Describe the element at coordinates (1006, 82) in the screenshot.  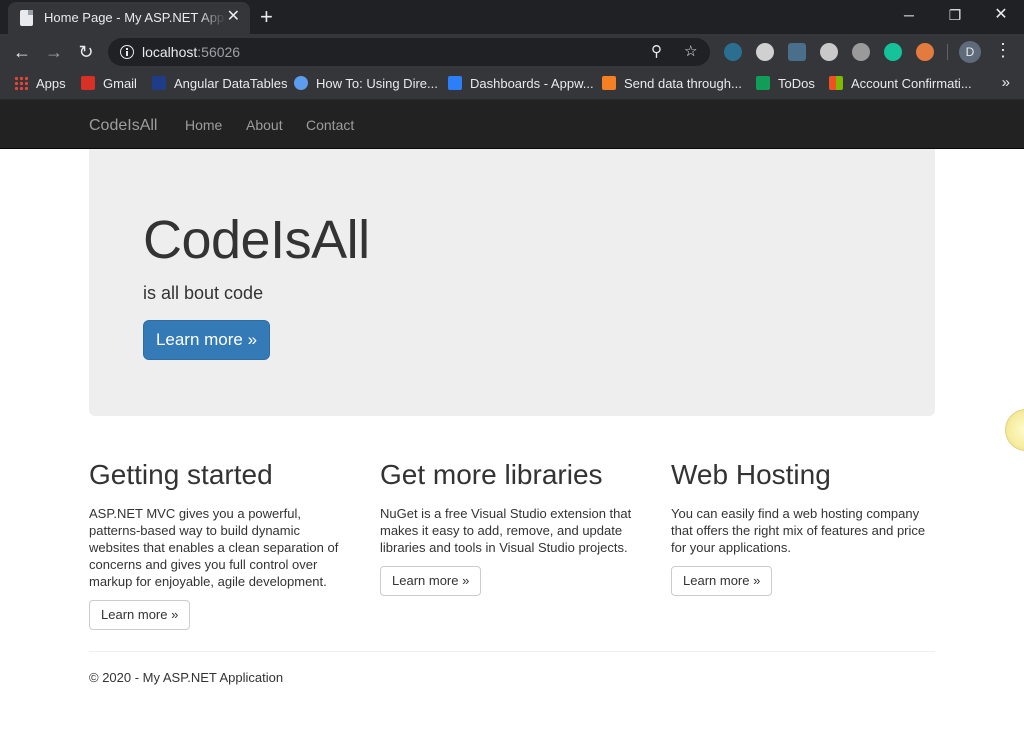
I see `more-bookmarks-icon: »` at that location.